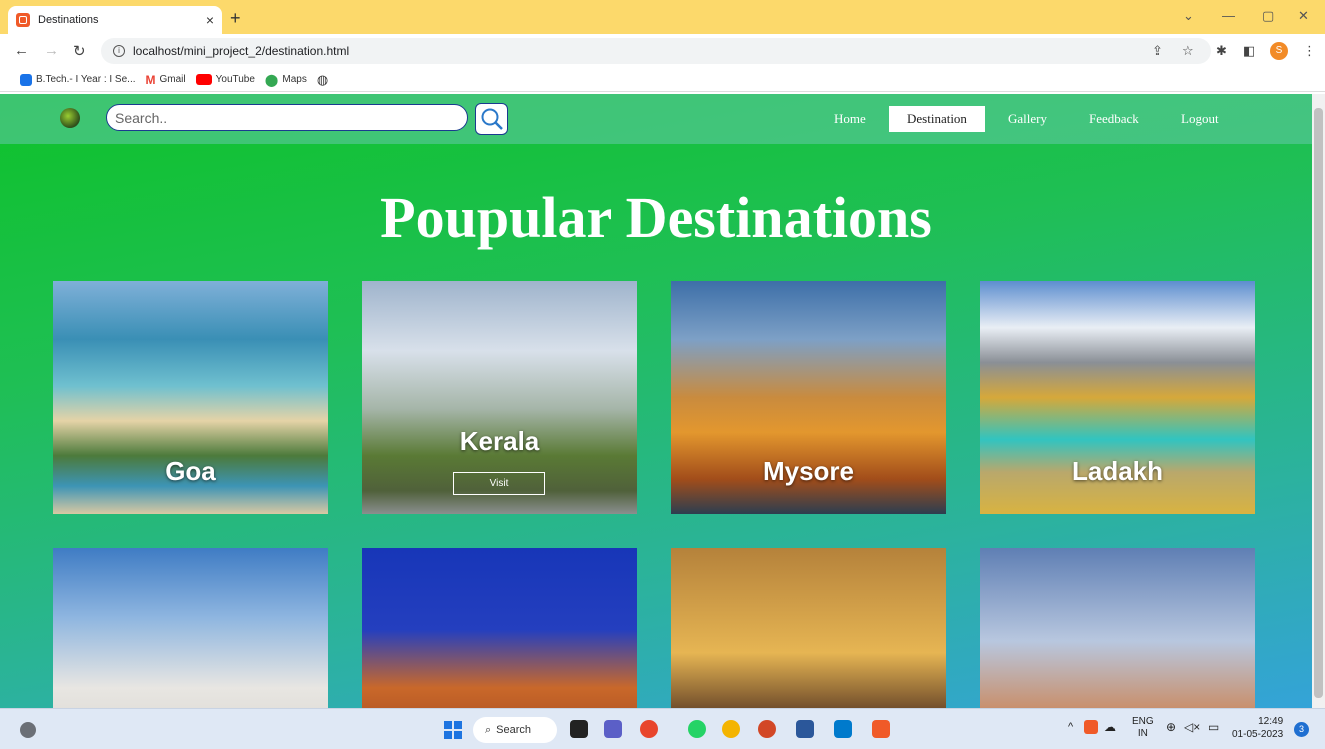 This screenshot has width=1325, height=749. I want to click on teams-chat-icon, so click(613, 729).